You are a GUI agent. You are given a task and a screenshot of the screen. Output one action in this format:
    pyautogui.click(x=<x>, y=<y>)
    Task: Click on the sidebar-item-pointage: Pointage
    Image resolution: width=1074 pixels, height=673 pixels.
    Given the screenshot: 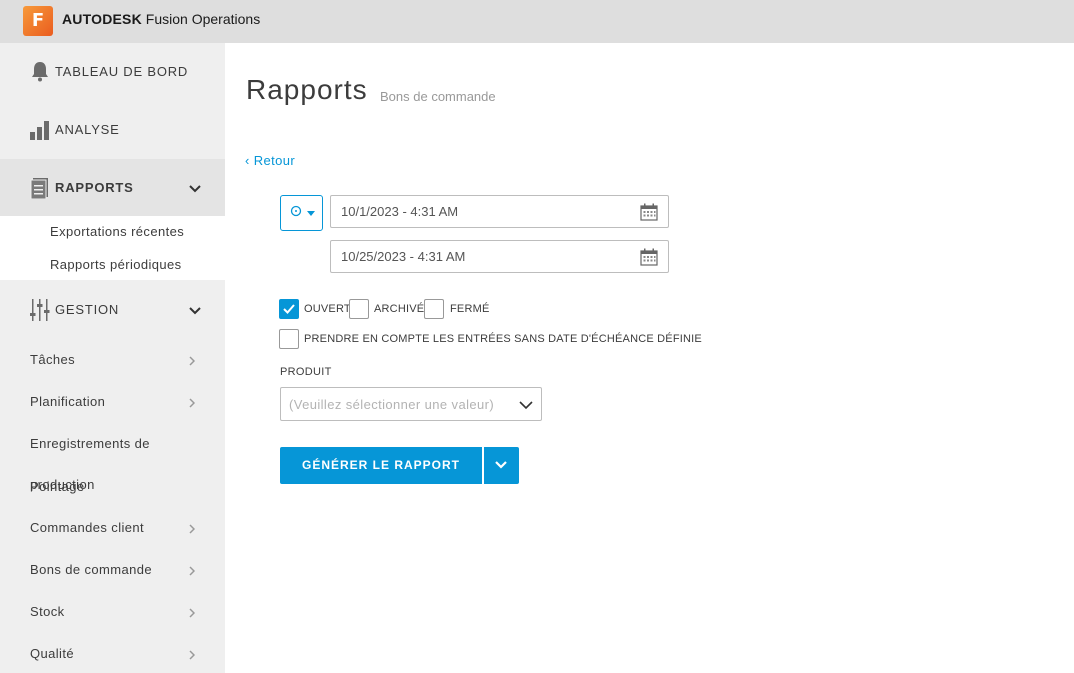 What is the action you would take?
    pyautogui.click(x=57, y=486)
    